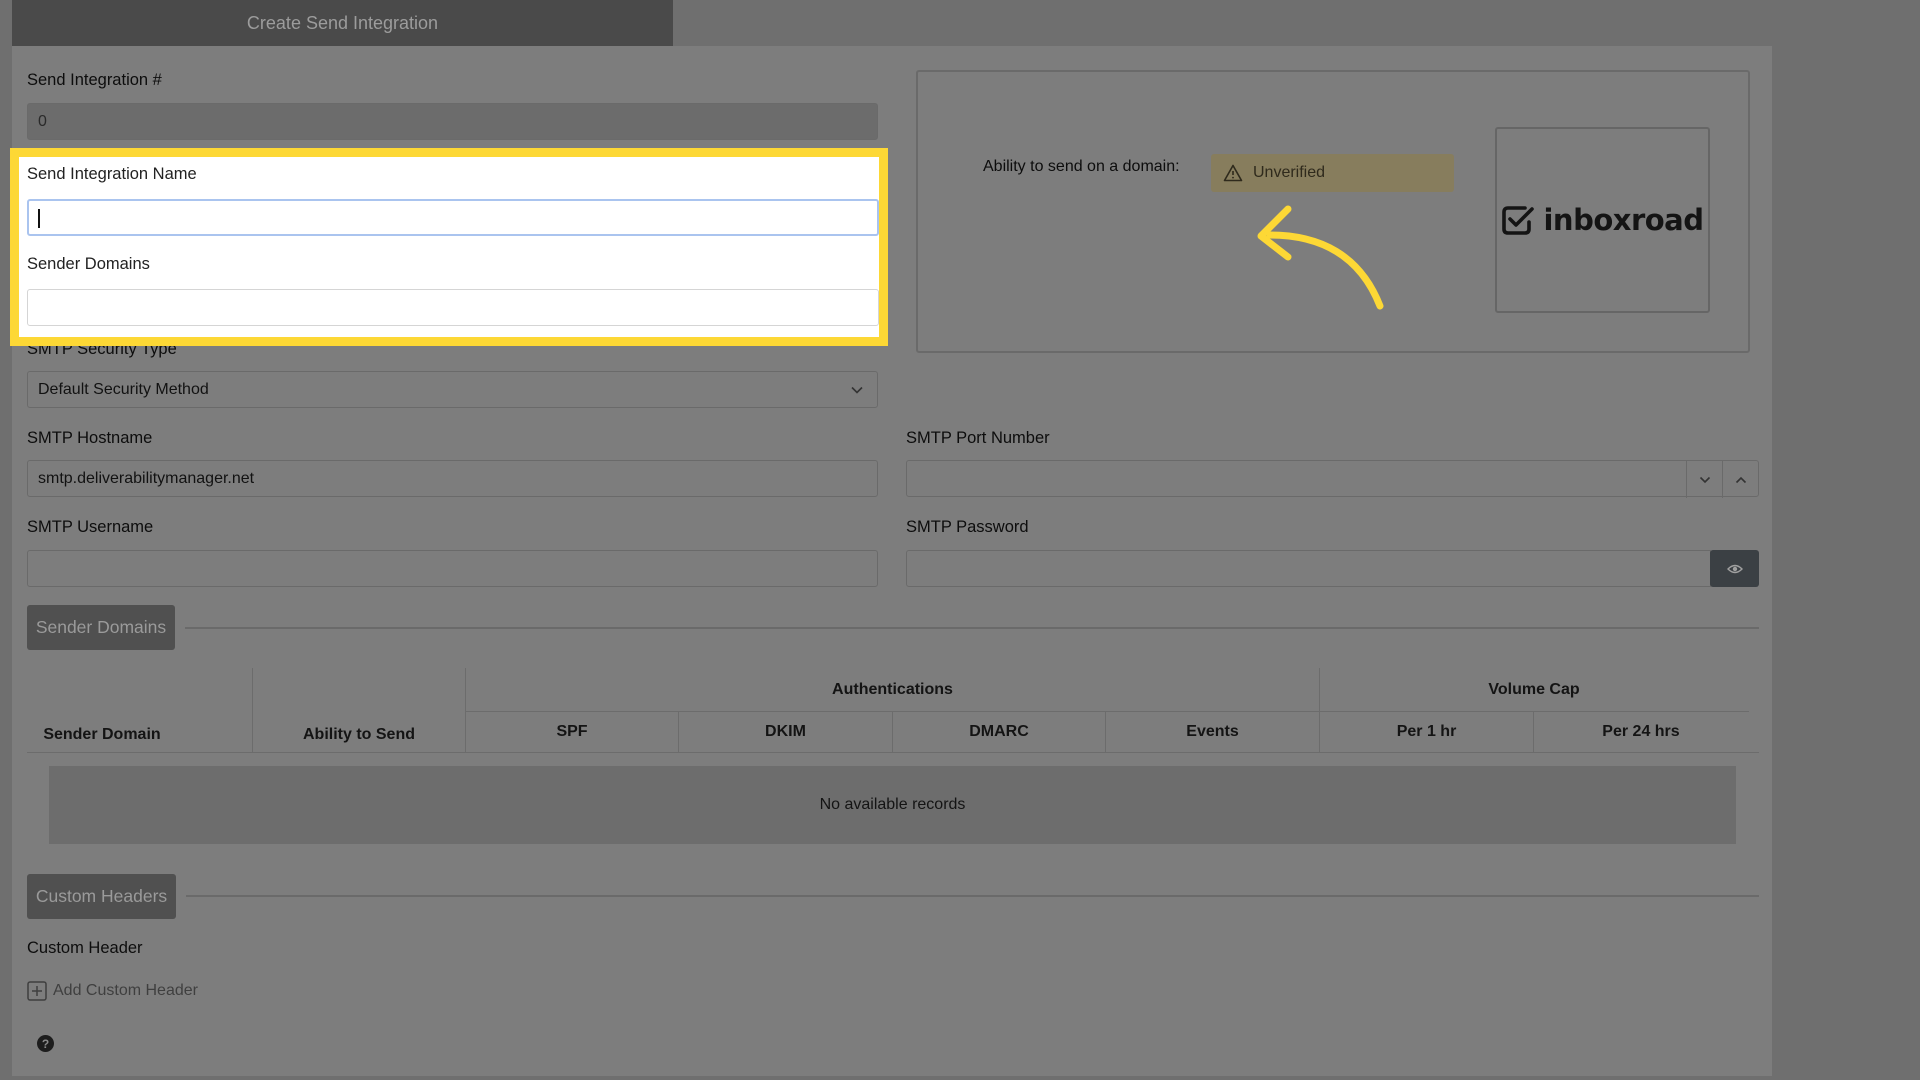 The height and width of the screenshot is (1080, 1920). I want to click on logo-text: inboxroad, so click(1623, 220).